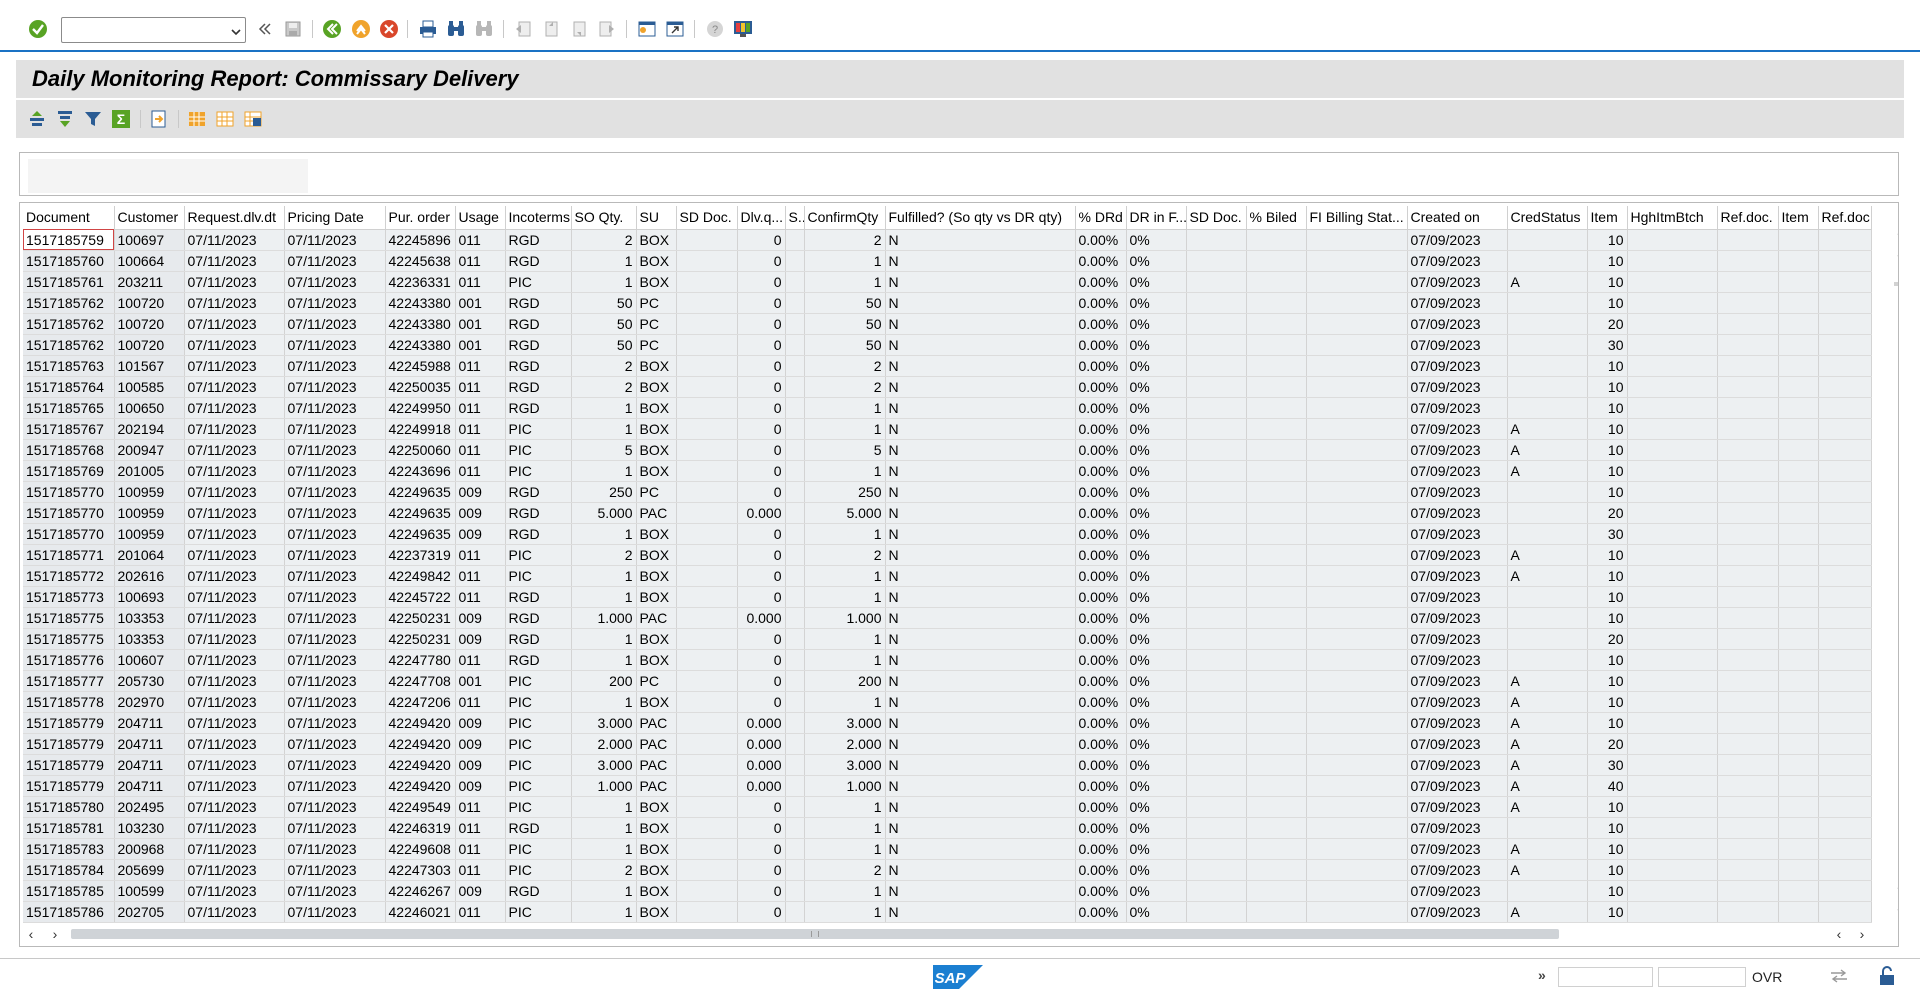 The image size is (1920, 992). Describe the element at coordinates (149, 828) in the screenshot. I see `table-cell: 103230` at that location.